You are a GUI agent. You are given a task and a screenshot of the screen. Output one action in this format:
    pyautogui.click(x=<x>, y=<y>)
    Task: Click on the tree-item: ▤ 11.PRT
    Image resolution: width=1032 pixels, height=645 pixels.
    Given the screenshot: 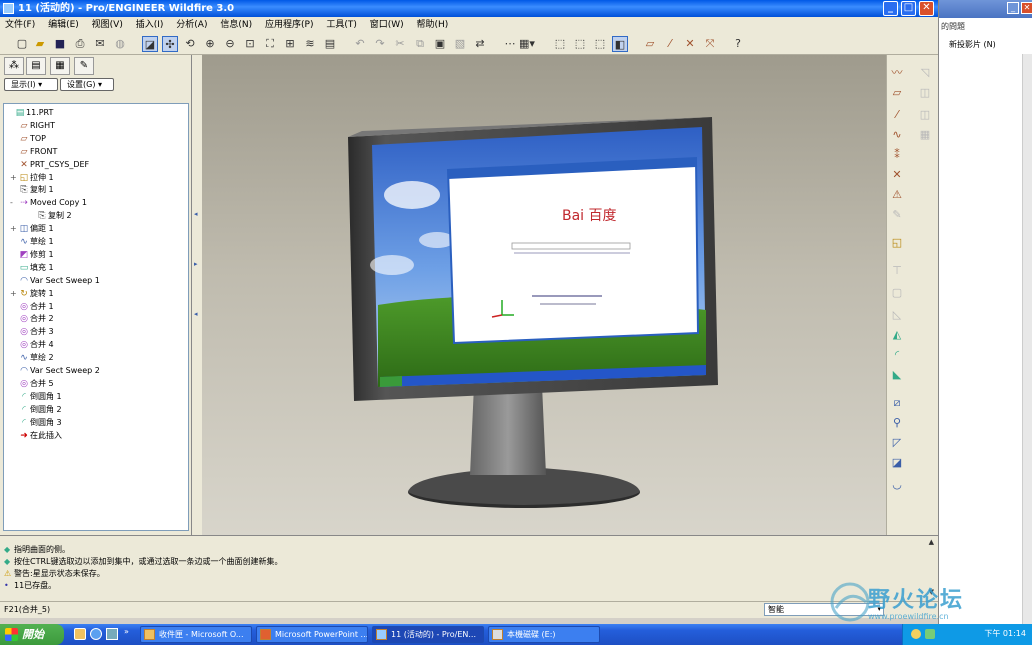 What is the action you would take?
    pyautogui.click(x=30, y=112)
    